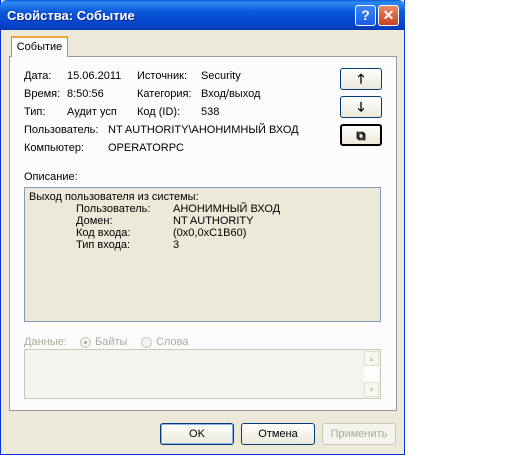  I want to click on description-value: (0x0,0xC1B60), so click(210, 233).